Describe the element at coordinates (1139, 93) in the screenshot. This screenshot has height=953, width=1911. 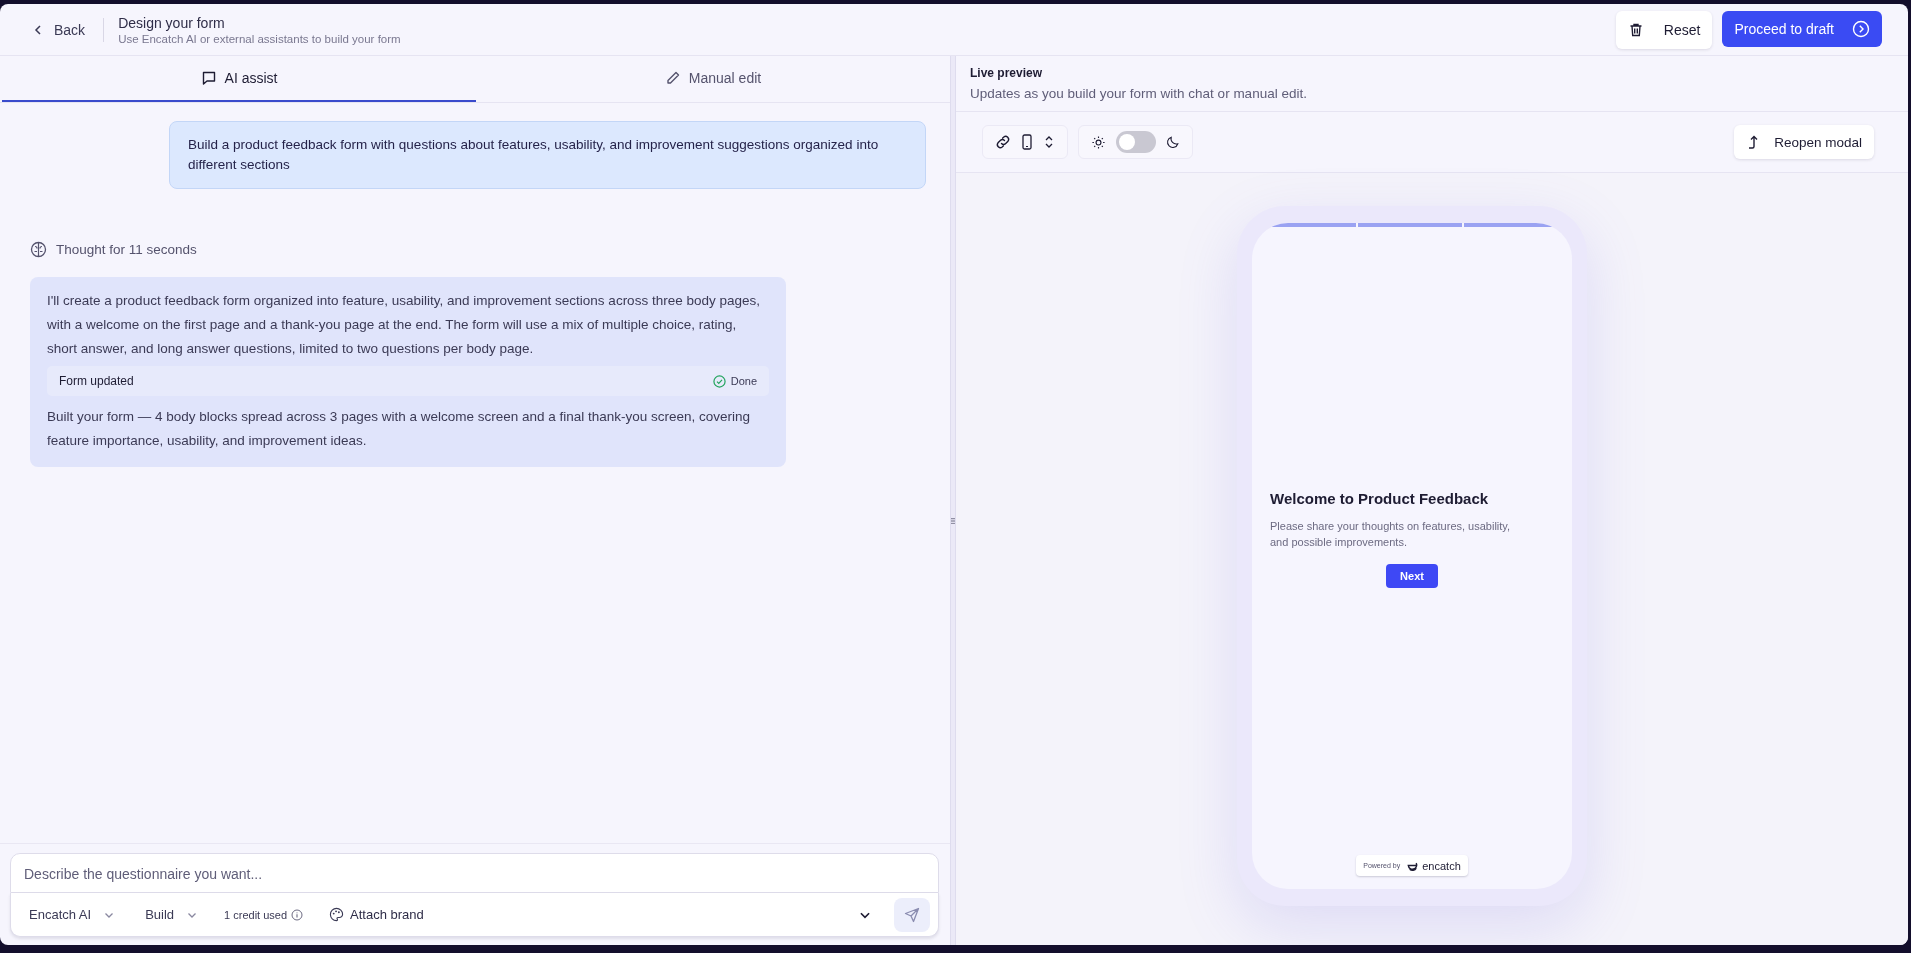
I see `preview-subtitle: Updates as you build your form with chat or manual edit.` at that location.